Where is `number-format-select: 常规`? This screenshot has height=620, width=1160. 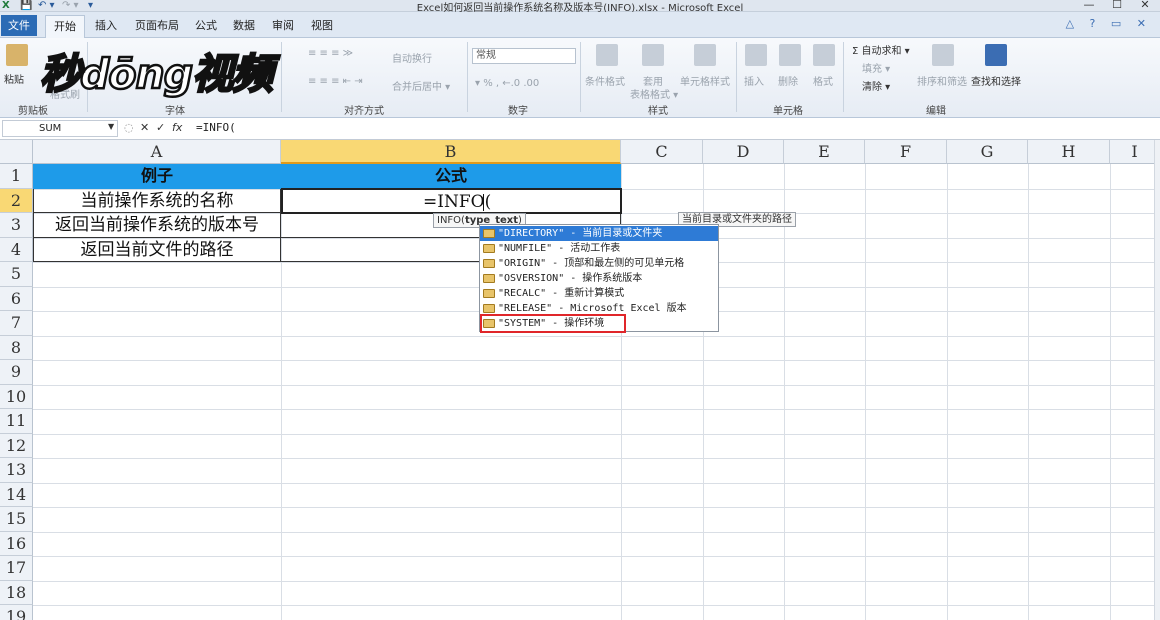
number-format-select: 常规 is located at coordinates (524, 56).